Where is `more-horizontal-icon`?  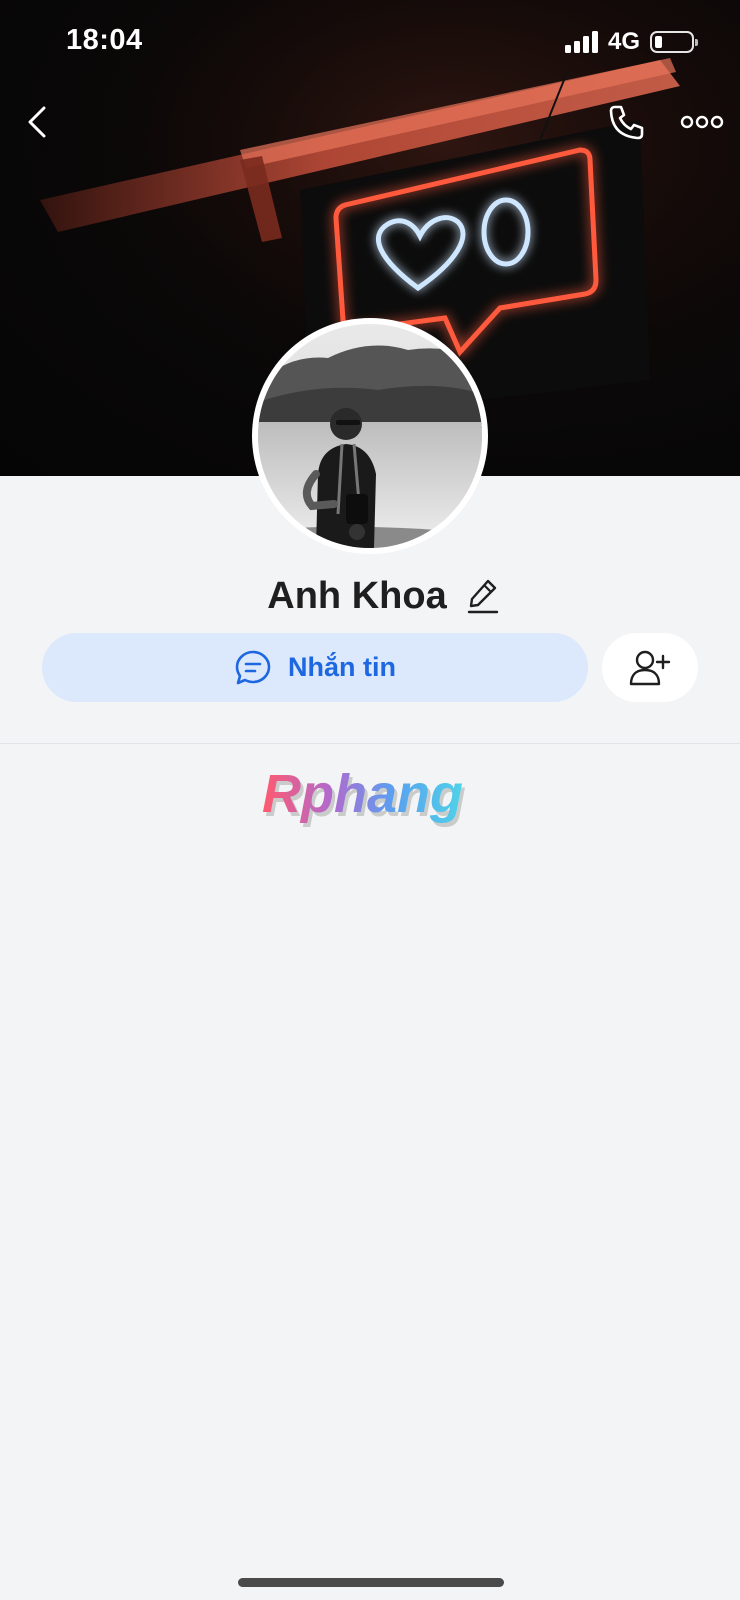 more-horizontal-icon is located at coordinates (702, 122).